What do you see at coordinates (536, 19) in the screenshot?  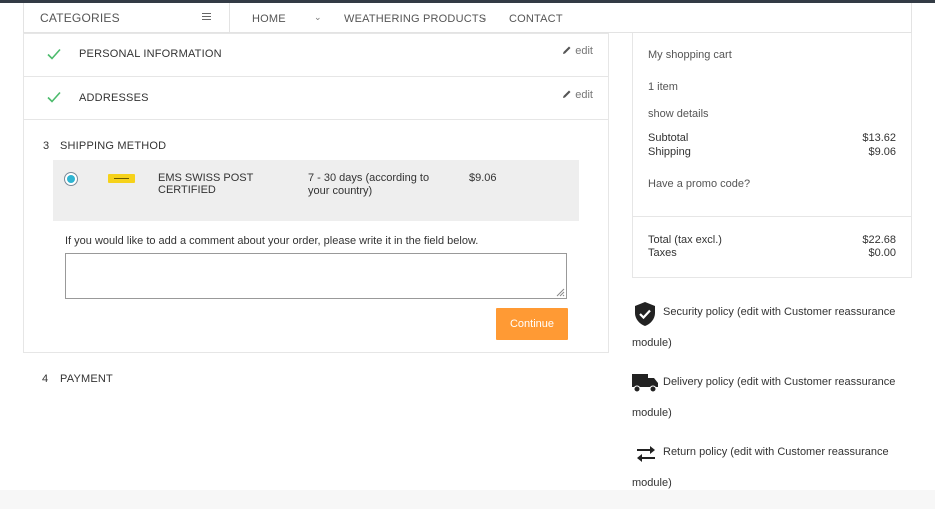 I see `nav-contact: CONTACT` at bounding box center [536, 19].